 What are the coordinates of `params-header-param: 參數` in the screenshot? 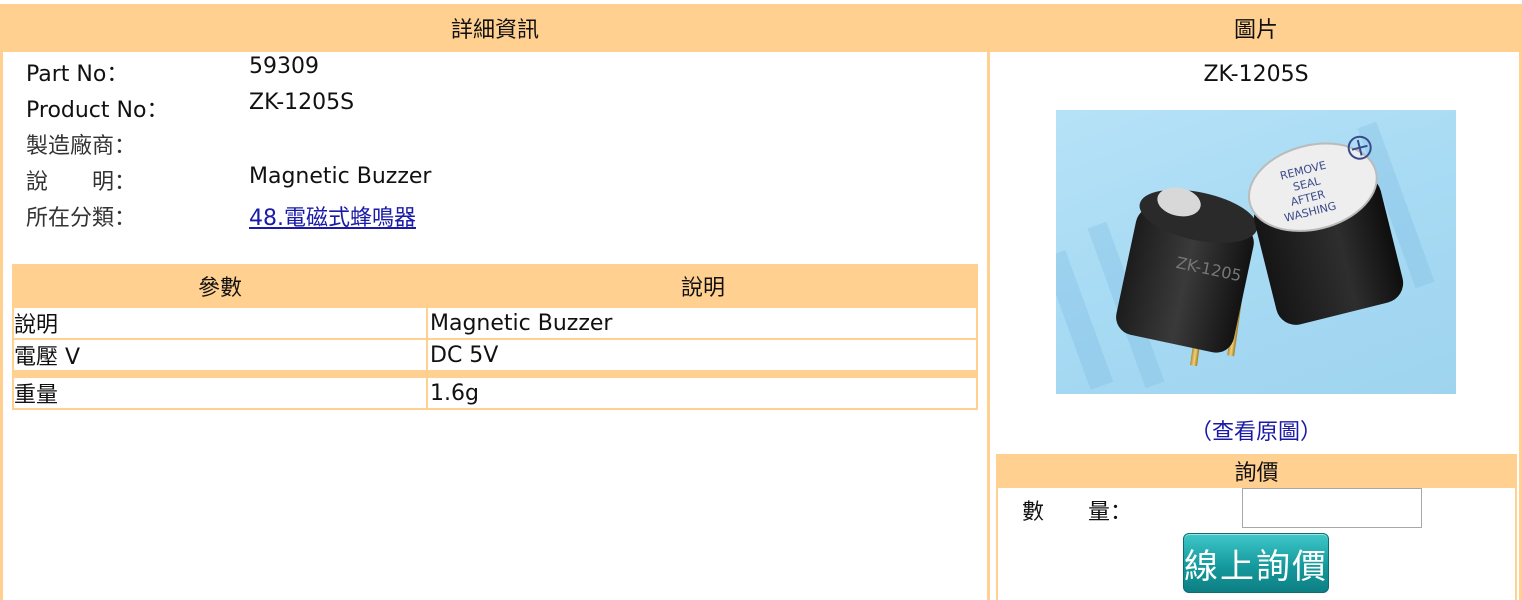 It's located at (220, 286).